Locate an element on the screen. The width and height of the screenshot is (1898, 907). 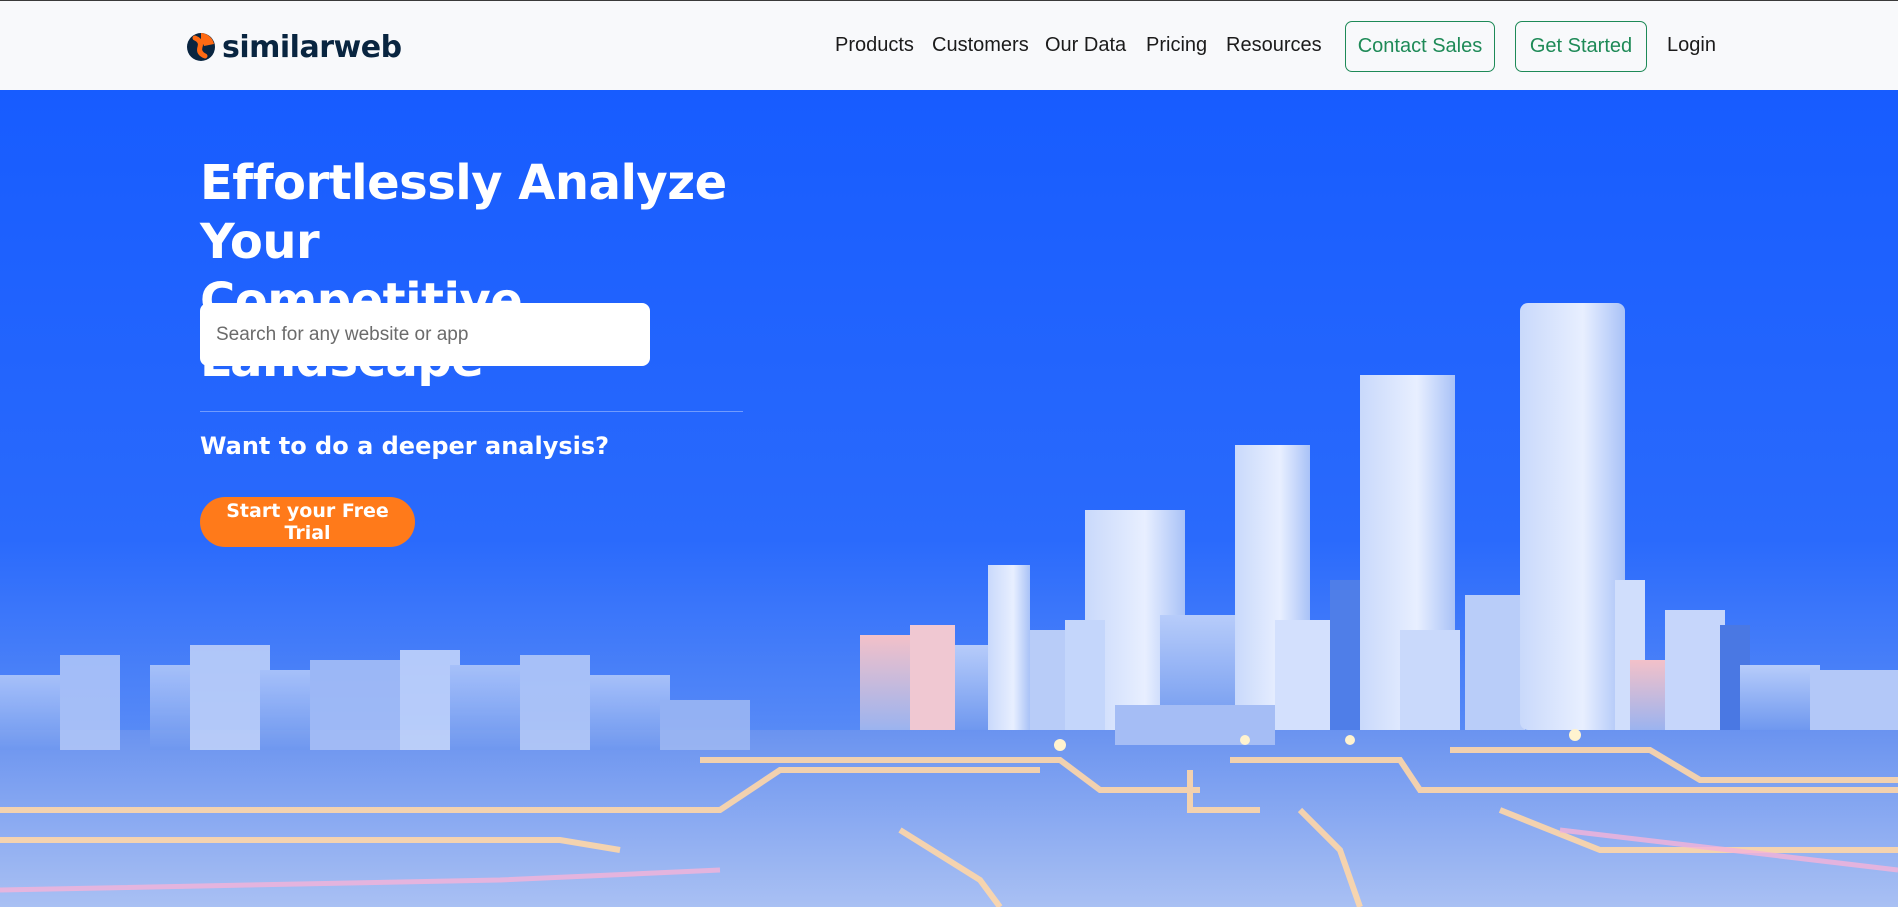
similarweb-logo: similarweb is located at coordinates (294, 47).